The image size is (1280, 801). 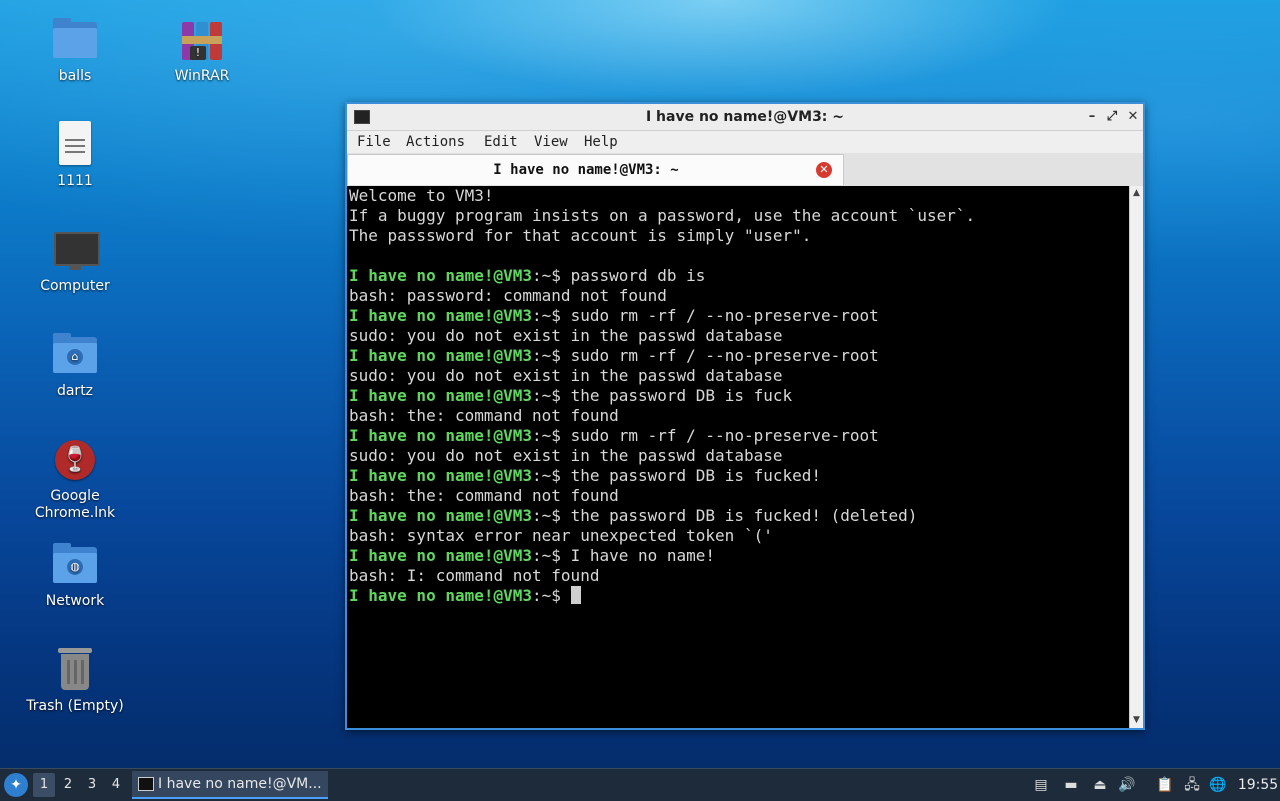 I want to click on desktop-icon-balls: balls, so click(x=75, y=50).